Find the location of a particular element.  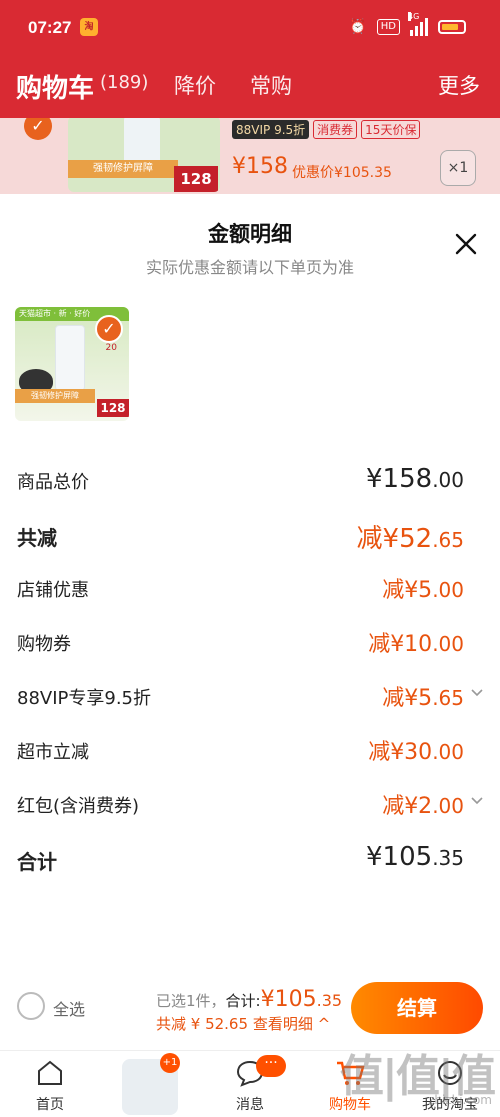

message-badge: ··· is located at coordinates (271, 1066).